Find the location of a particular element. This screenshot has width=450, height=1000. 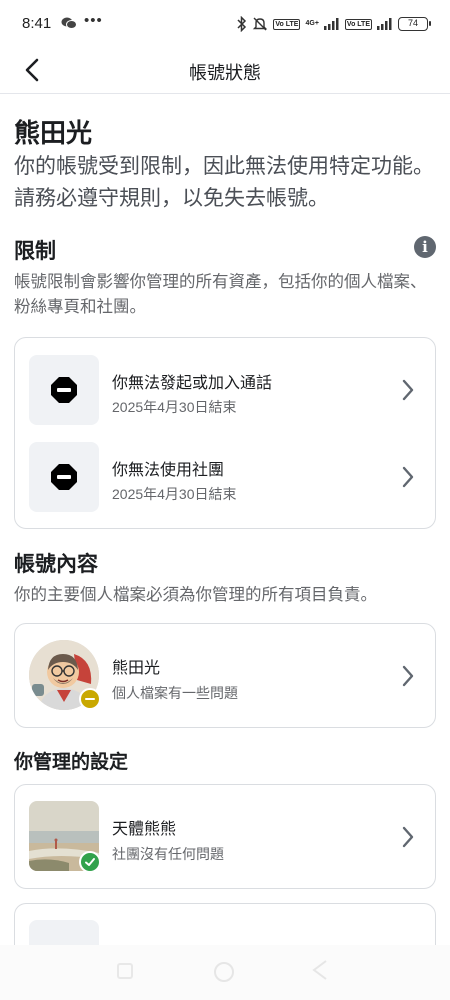

page-title: 帳號狀態 is located at coordinates (225, 73).